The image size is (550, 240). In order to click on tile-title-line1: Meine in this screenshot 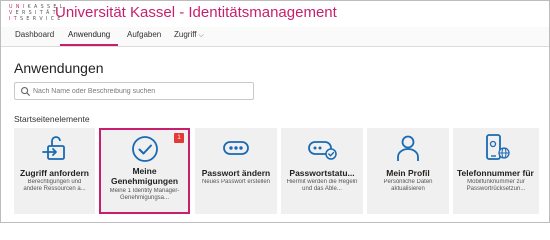, I will do `click(144, 171)`.